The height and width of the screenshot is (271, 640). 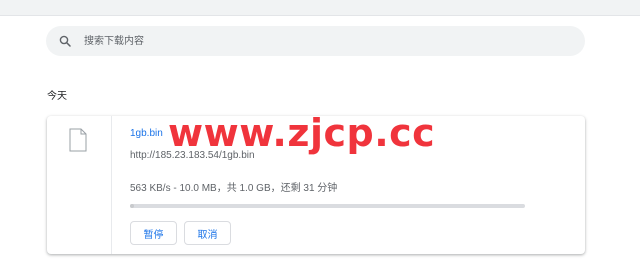 What do you see at coordinates (132, 206) in the screenshot?
I see `progress-bar-fill` at bounding box center [132, 206].